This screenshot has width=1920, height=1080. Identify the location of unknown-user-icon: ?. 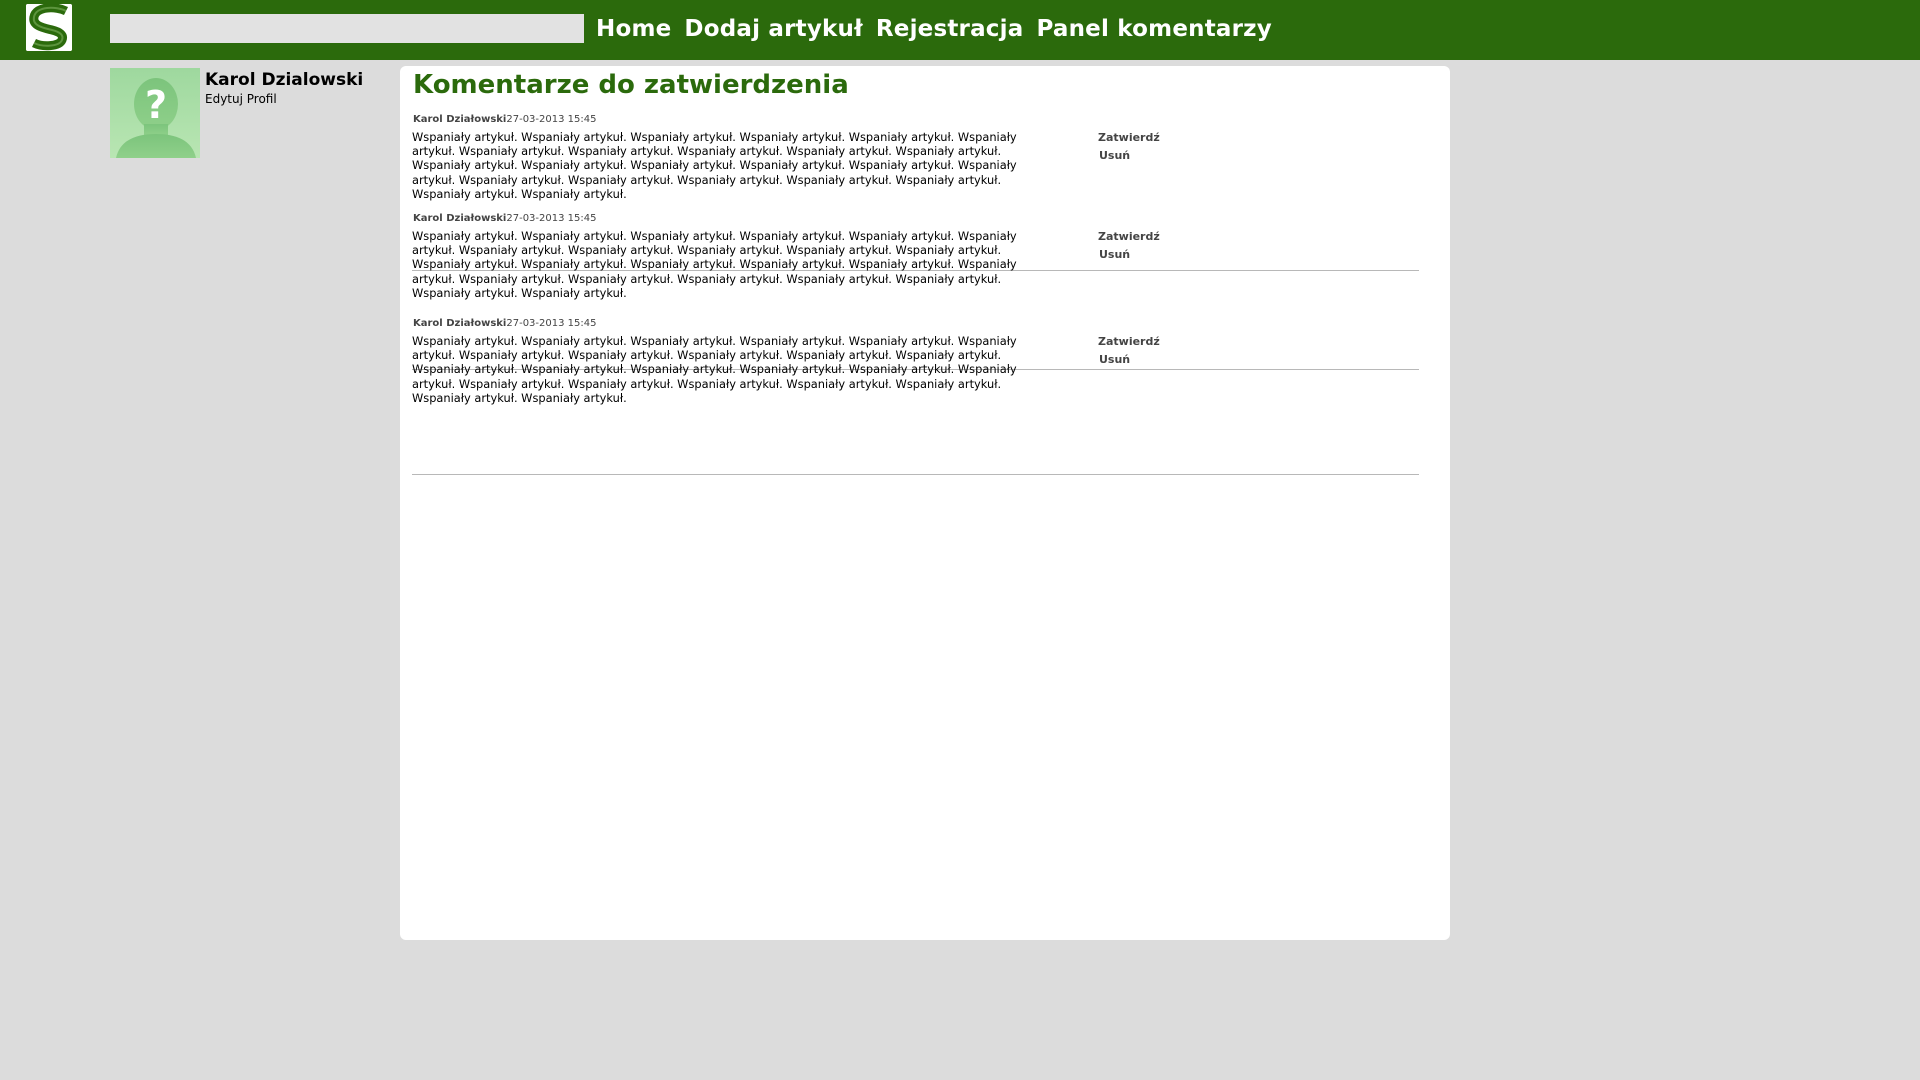
(156, 118).